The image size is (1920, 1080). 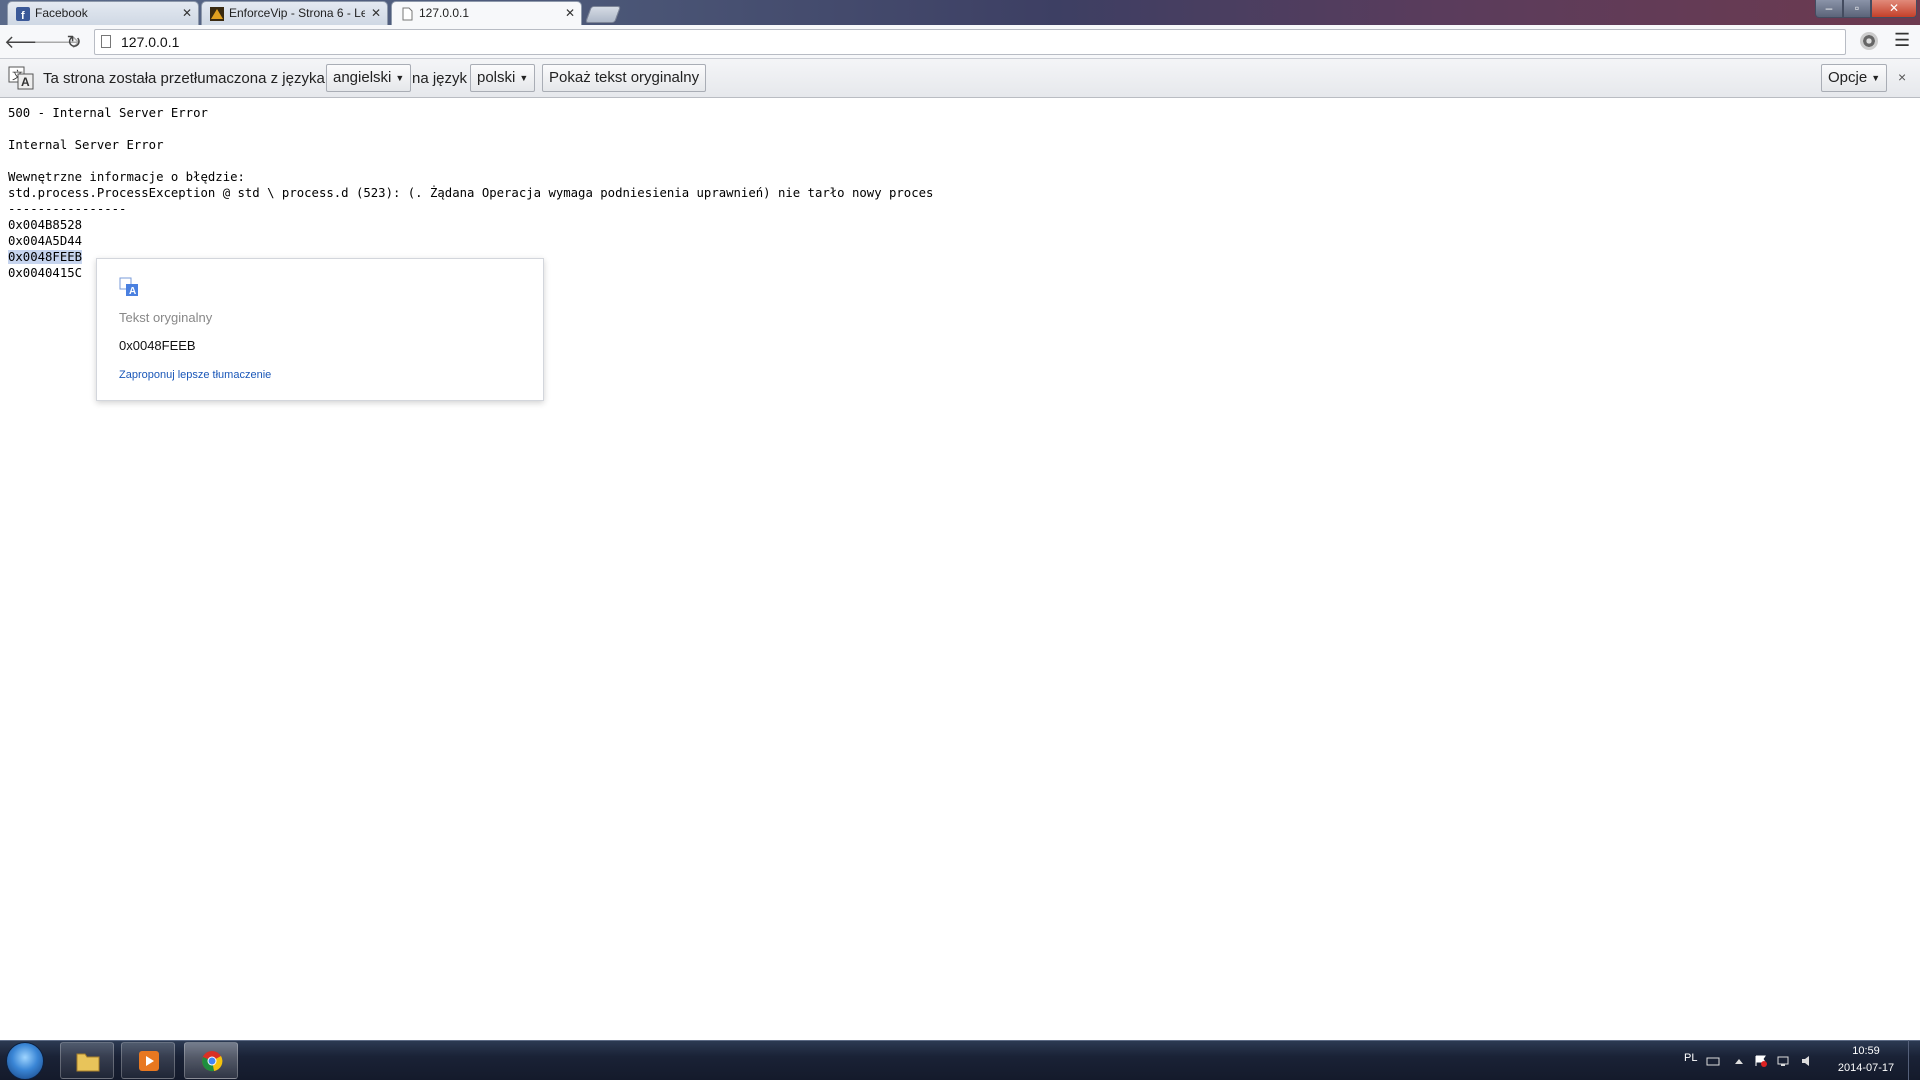 What do you see at coordinates (1914, 1060) in the screenshot?
I see `show-desktop-button` at bounding box center [1914, 1060].